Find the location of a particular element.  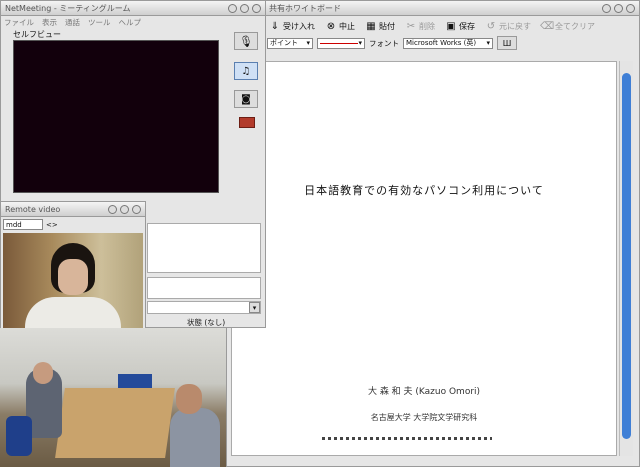

chat-history is located at coordinates (204, 307).